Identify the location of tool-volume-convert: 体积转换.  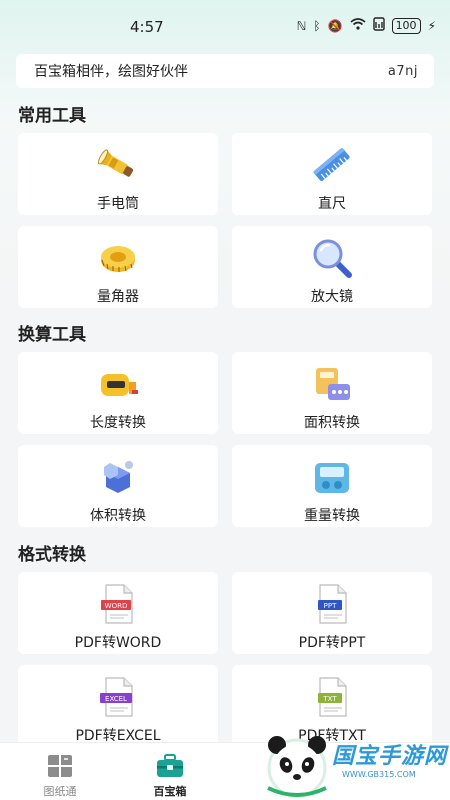
(118, 486).